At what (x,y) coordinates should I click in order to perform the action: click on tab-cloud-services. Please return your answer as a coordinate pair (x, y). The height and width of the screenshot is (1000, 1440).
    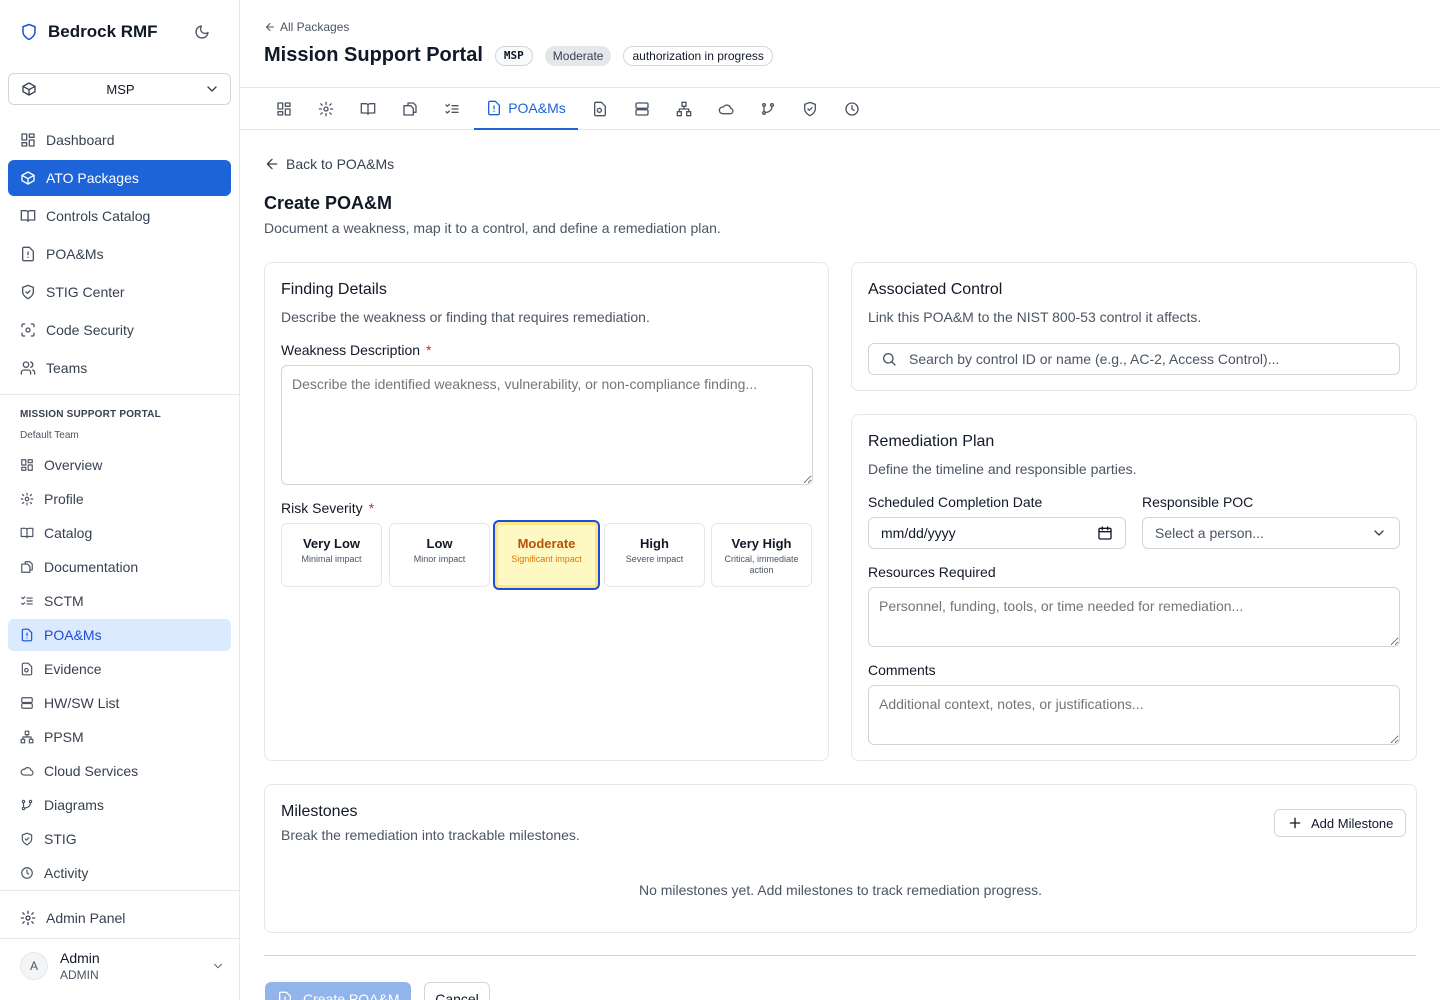
    Looking at the image, I should click on (726, 109).